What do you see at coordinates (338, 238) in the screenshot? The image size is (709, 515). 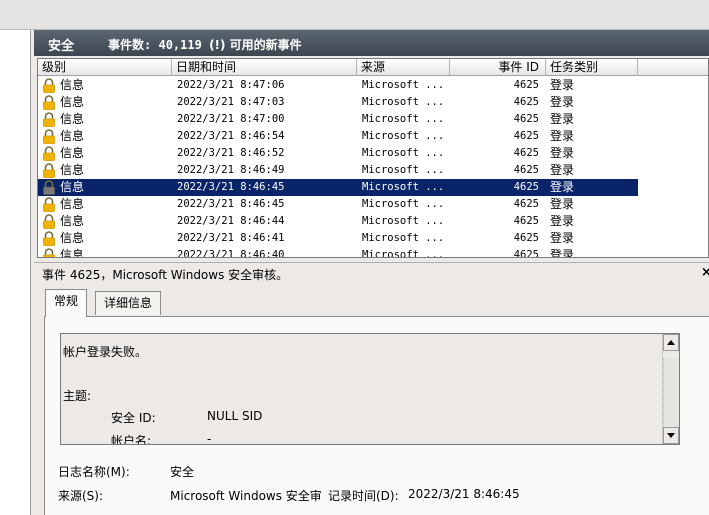 I see `table-row: 信息 2022/3/21 8:46:41 Microsoft ... 4625 登录` at bounding box center [338, 238].